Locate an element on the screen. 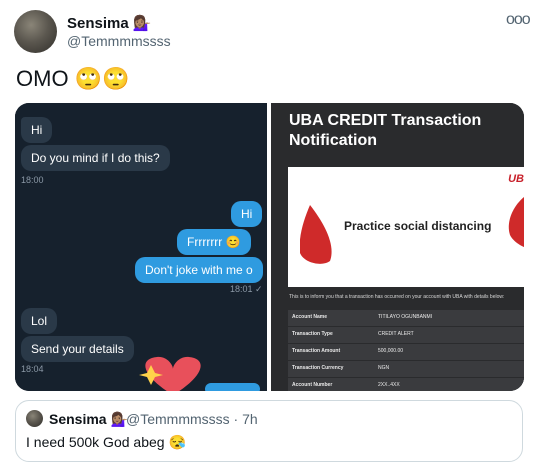  table-row: Account Name TITILAYO OGUNBANMI is located at coordinates (406, 317).